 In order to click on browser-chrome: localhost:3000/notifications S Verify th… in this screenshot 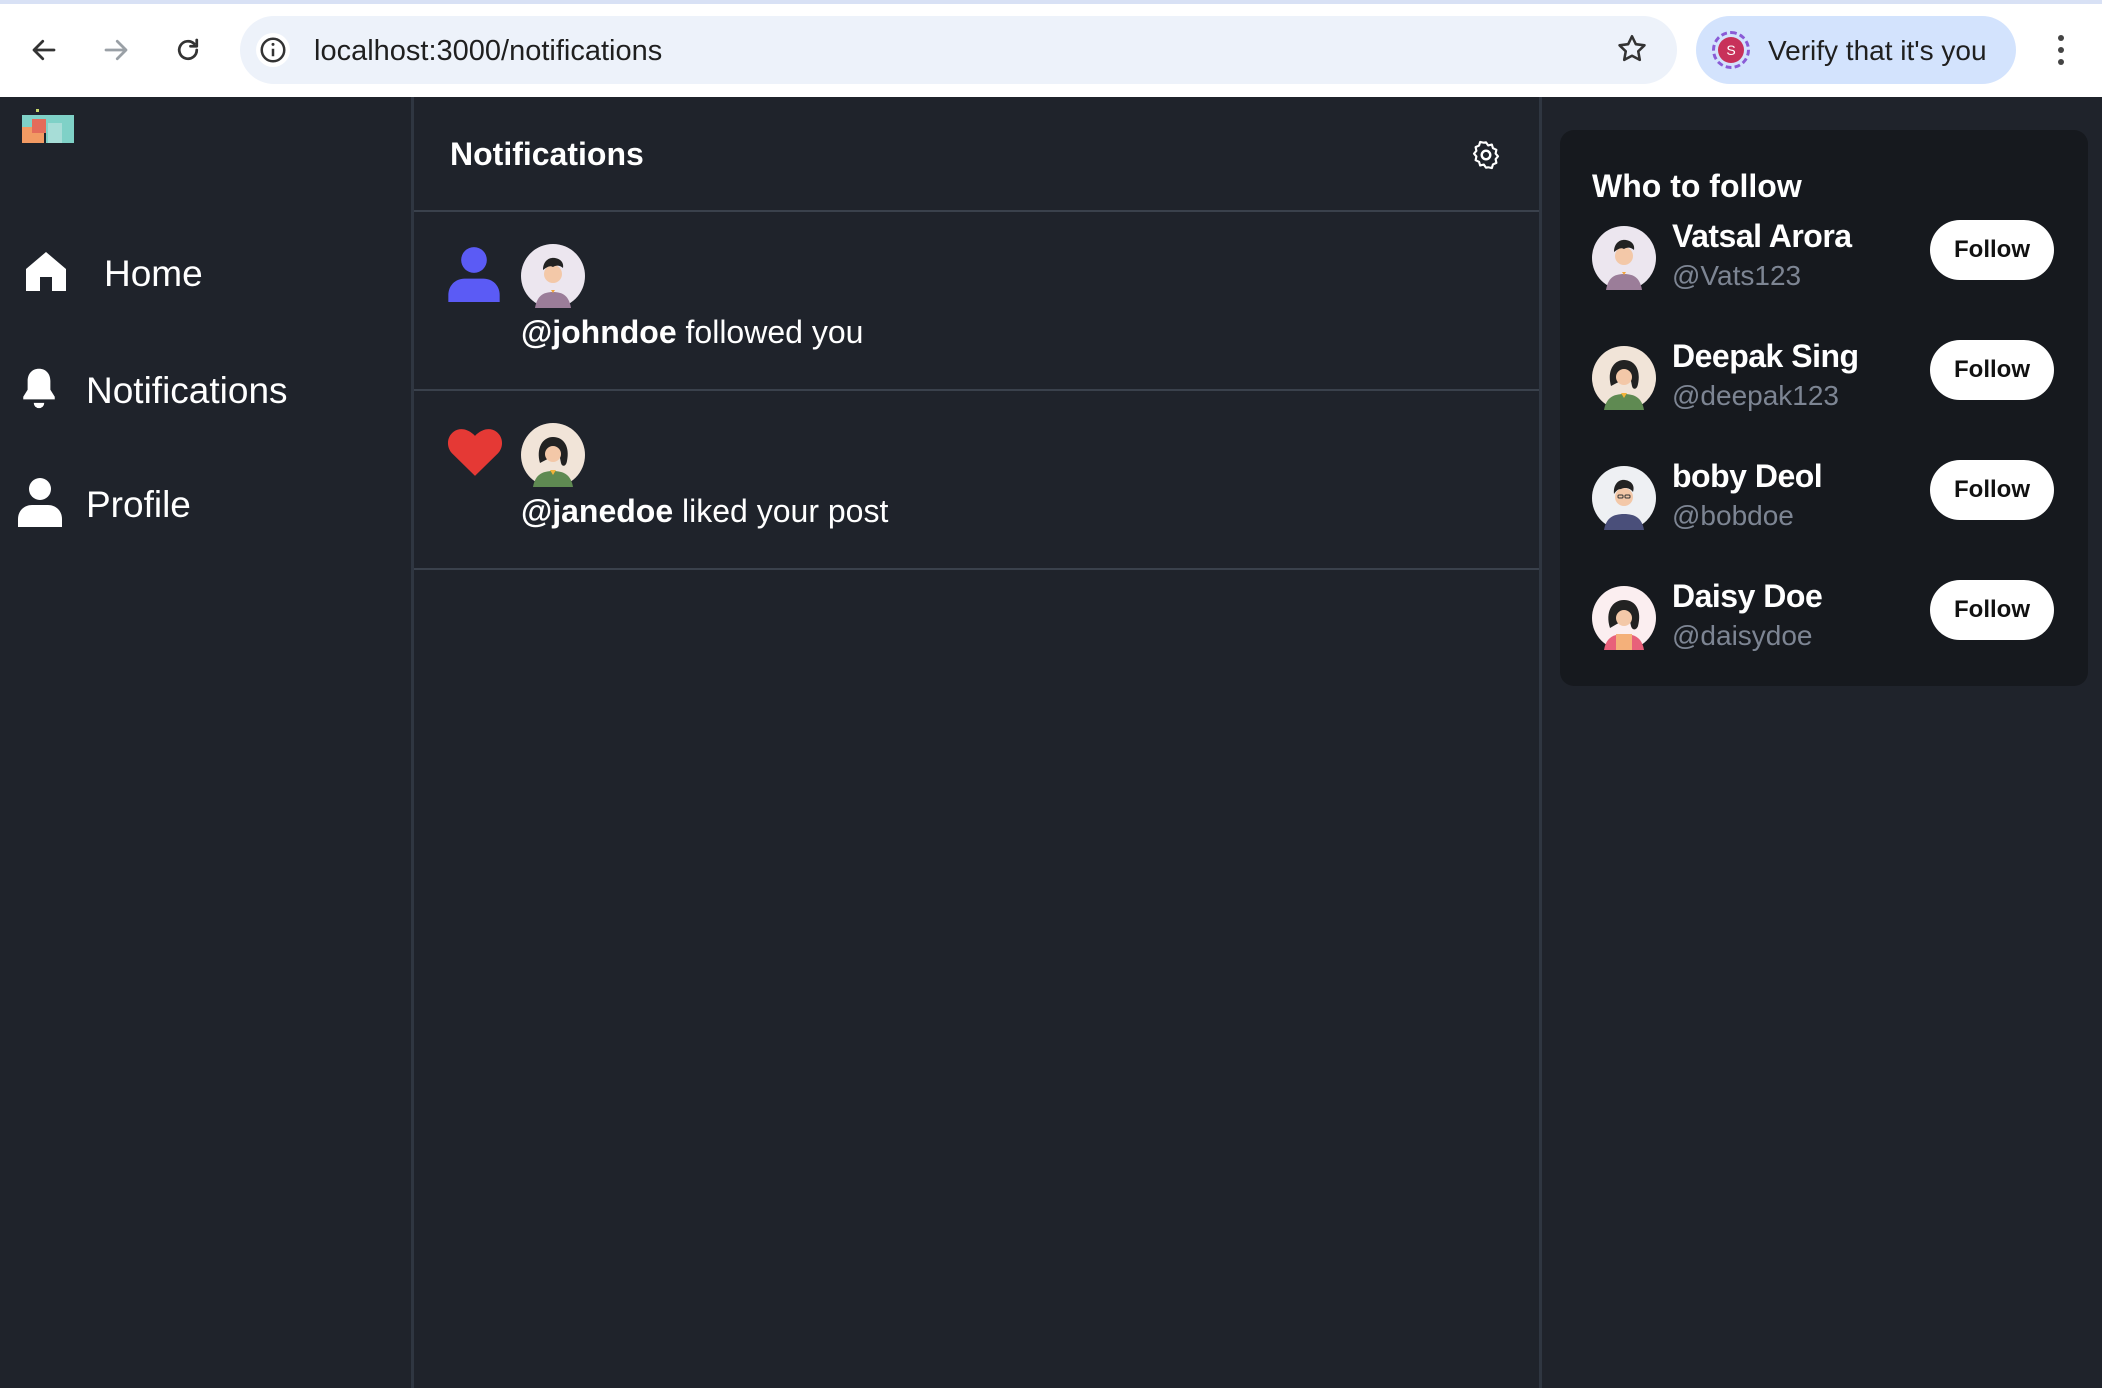, I will do `click(1051, 48)`.